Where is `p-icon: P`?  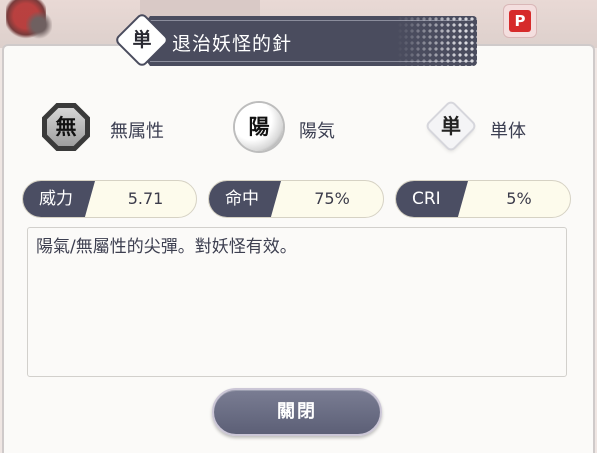
p-icon: P is located at coordinates (520, 21).